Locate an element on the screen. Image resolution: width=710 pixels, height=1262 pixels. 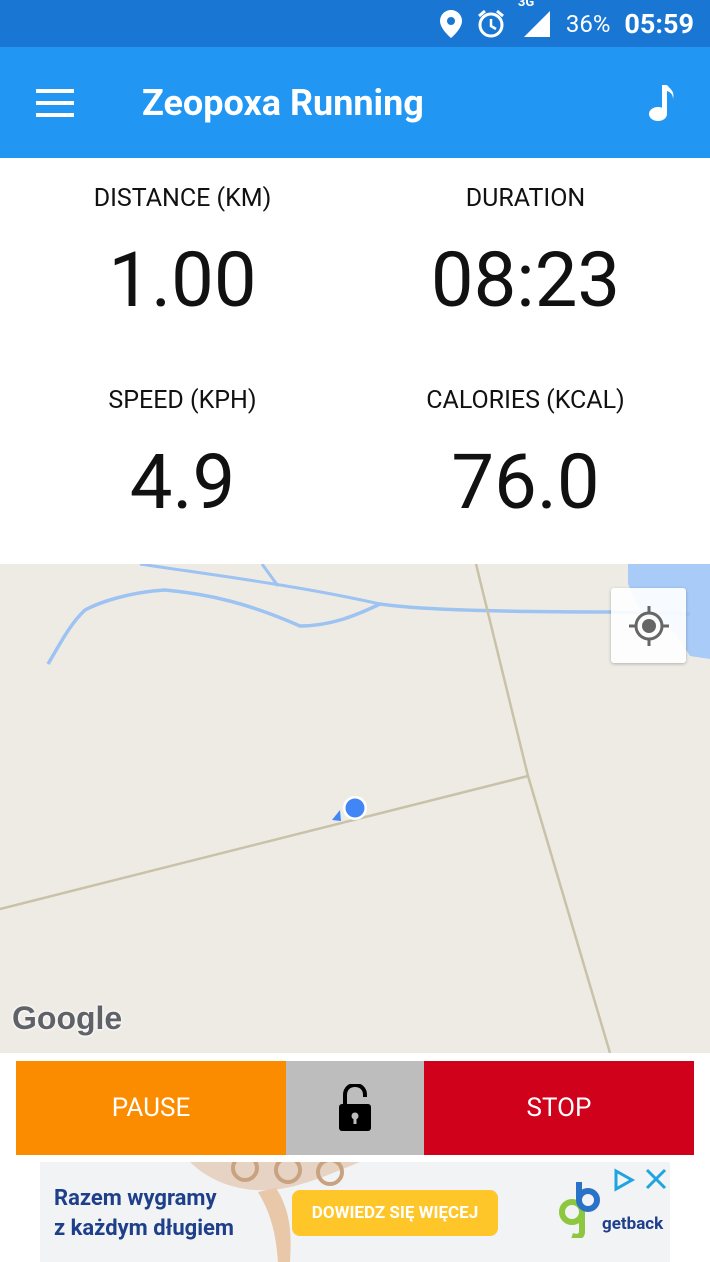
calories-label: CALORIES (KCAL) is located at coordinates (525, 400).